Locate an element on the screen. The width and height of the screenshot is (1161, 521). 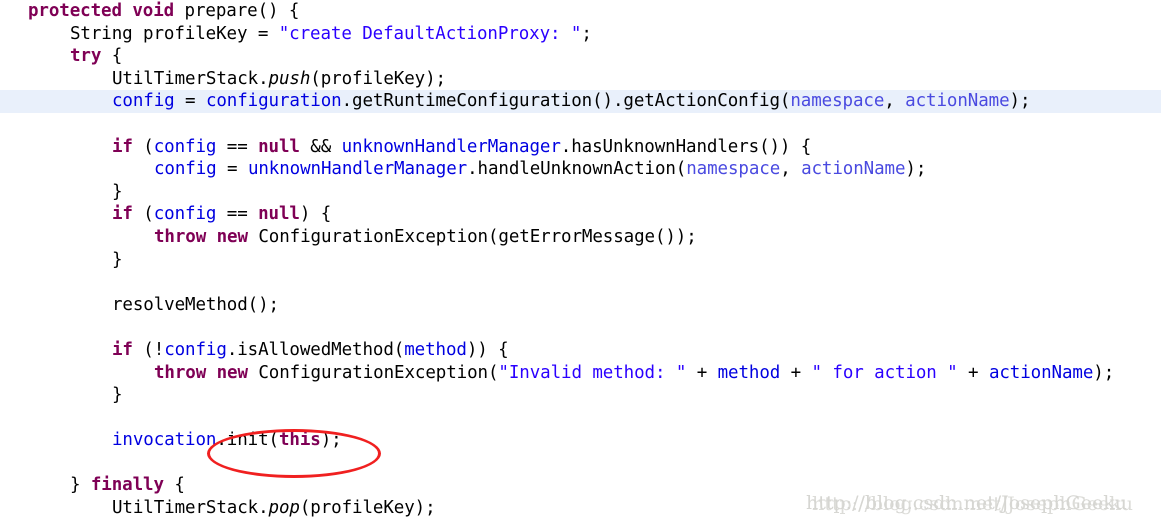
code-token: namespace is located at coordinates (837, 101).